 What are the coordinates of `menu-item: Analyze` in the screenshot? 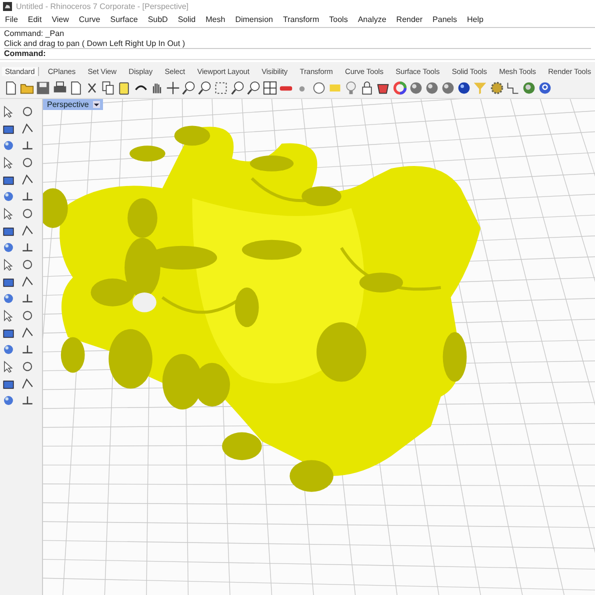 It's located at (372, 19).